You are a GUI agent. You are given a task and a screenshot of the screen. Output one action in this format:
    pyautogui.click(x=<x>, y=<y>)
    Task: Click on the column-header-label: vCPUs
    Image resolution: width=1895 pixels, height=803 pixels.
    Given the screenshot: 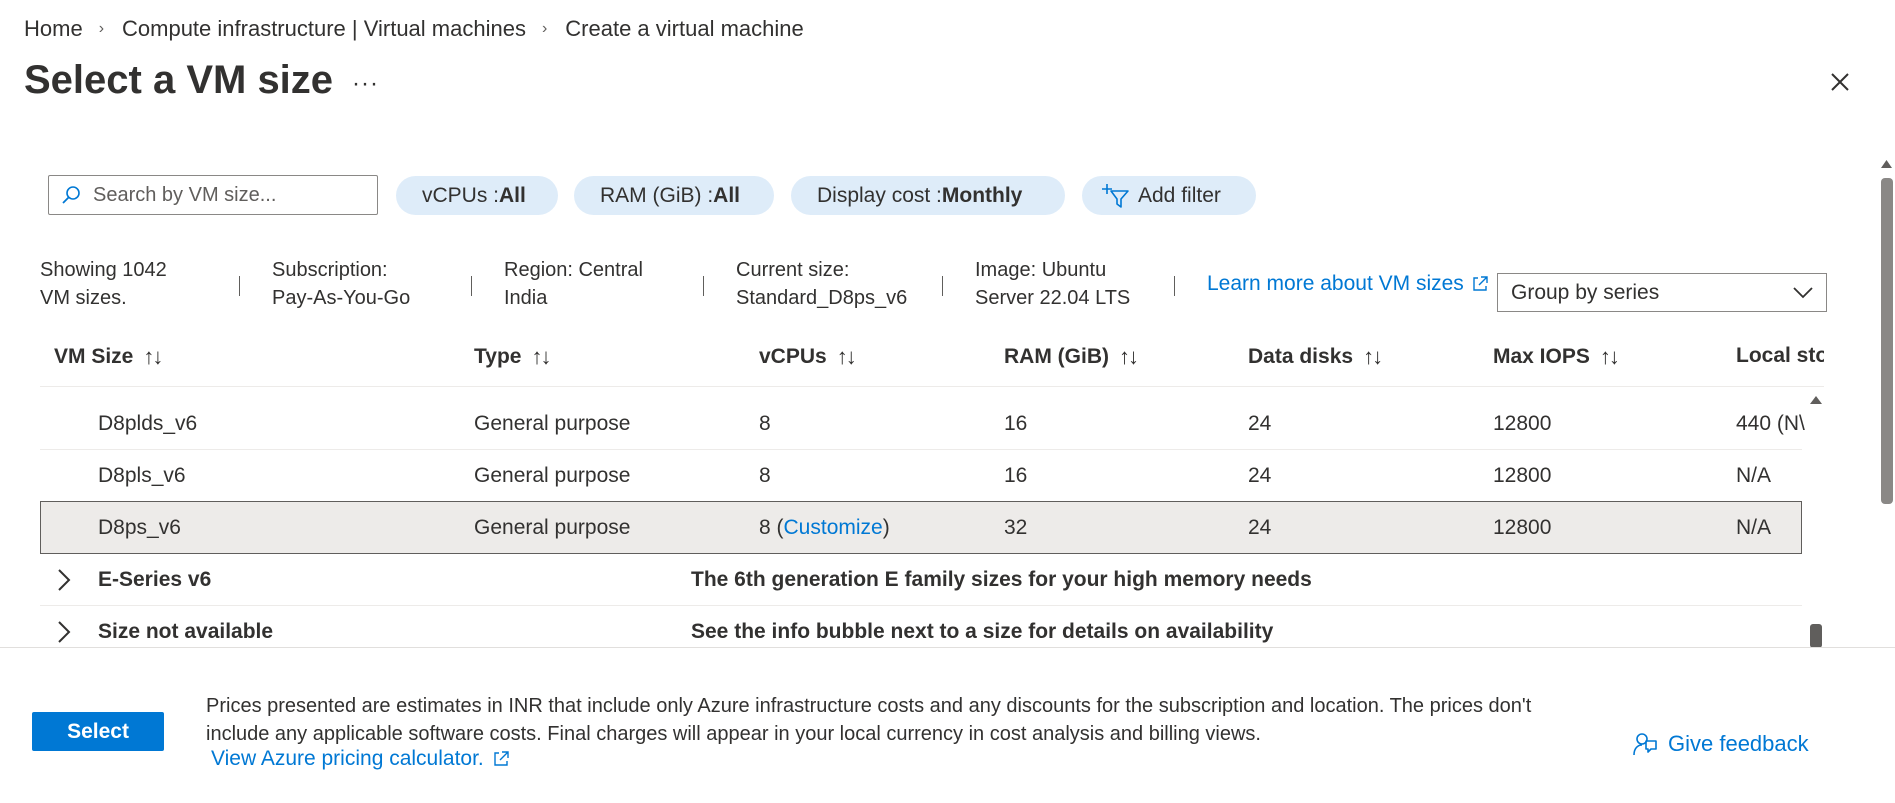 What is the action you would take?
    pyautogui.click(x=793, y=356)
    